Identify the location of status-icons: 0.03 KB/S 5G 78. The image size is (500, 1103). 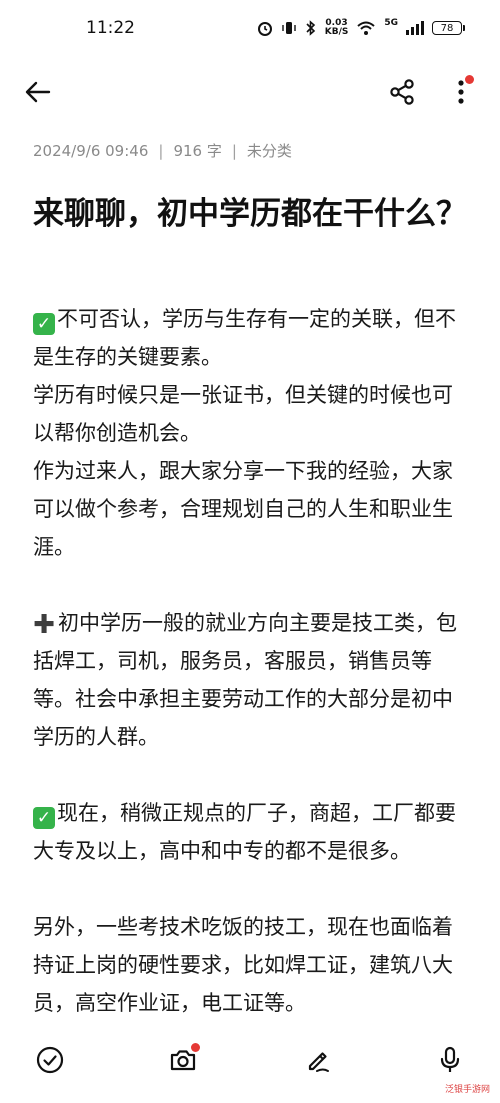
(361, 27).